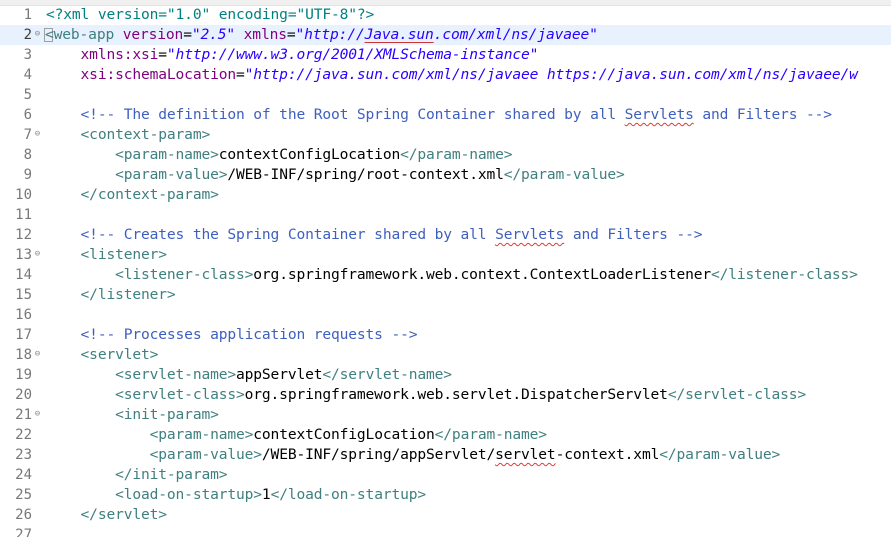 The width and height of the screenshot is (891, 537). I want to click on line-number: 7, so click(27, 135).